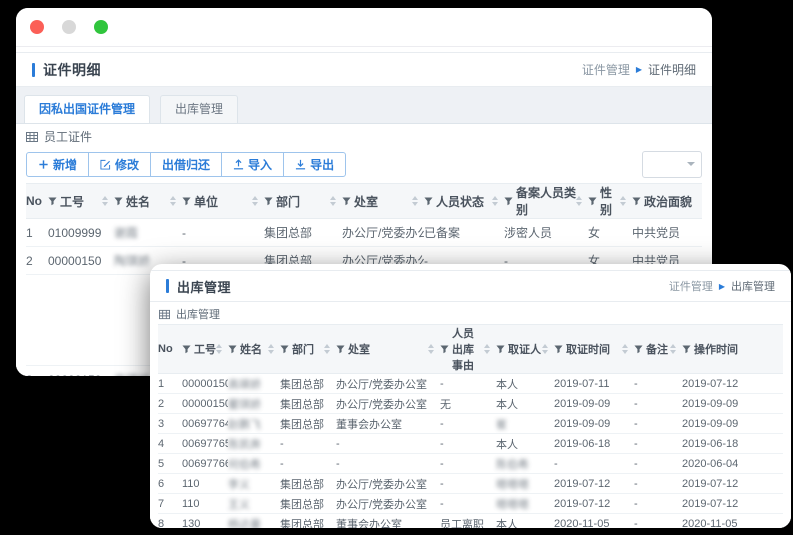  I want to click on tab-private-abroad-certificates: 因私出国证件管理, so click(87, 109).